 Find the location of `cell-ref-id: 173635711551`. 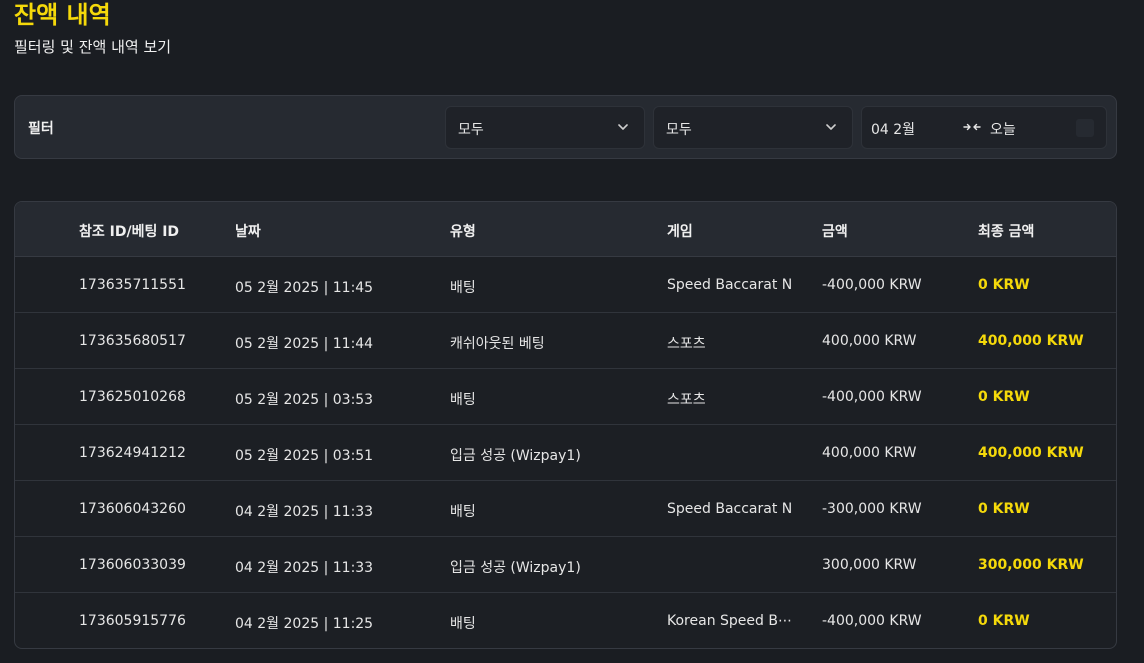

cell-ref-id: 173635711551 is located at coordinates (132, 285).